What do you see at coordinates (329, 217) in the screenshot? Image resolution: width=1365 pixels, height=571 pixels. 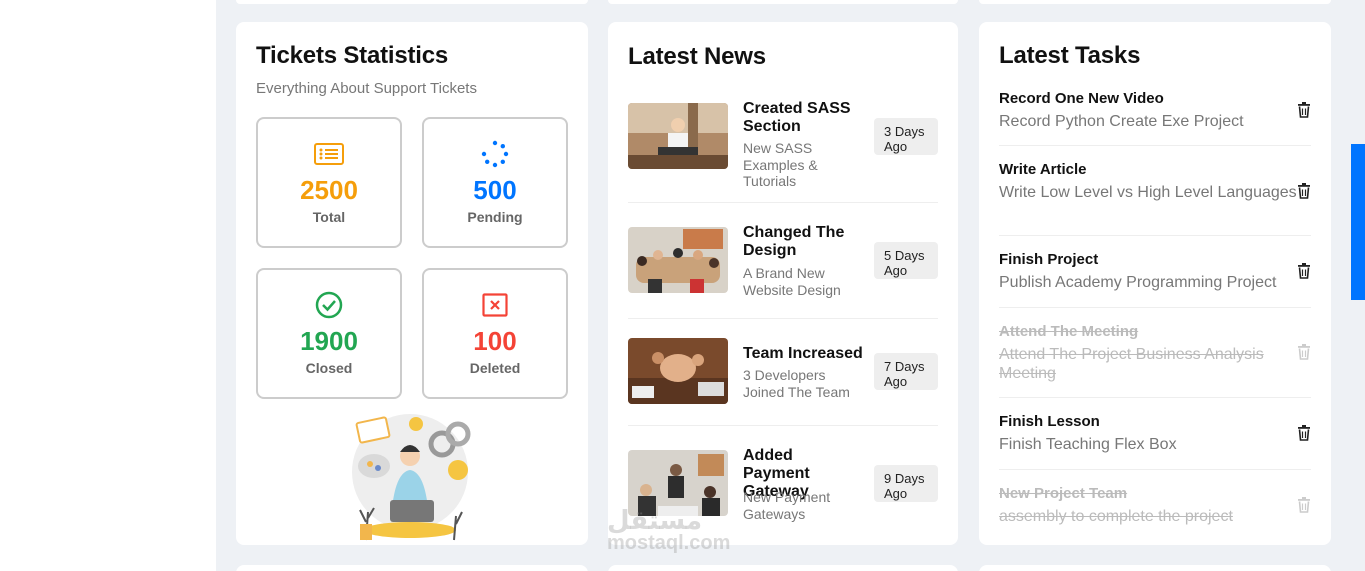 I see `stat-total-label: Total` at bounding box center [329, 217].